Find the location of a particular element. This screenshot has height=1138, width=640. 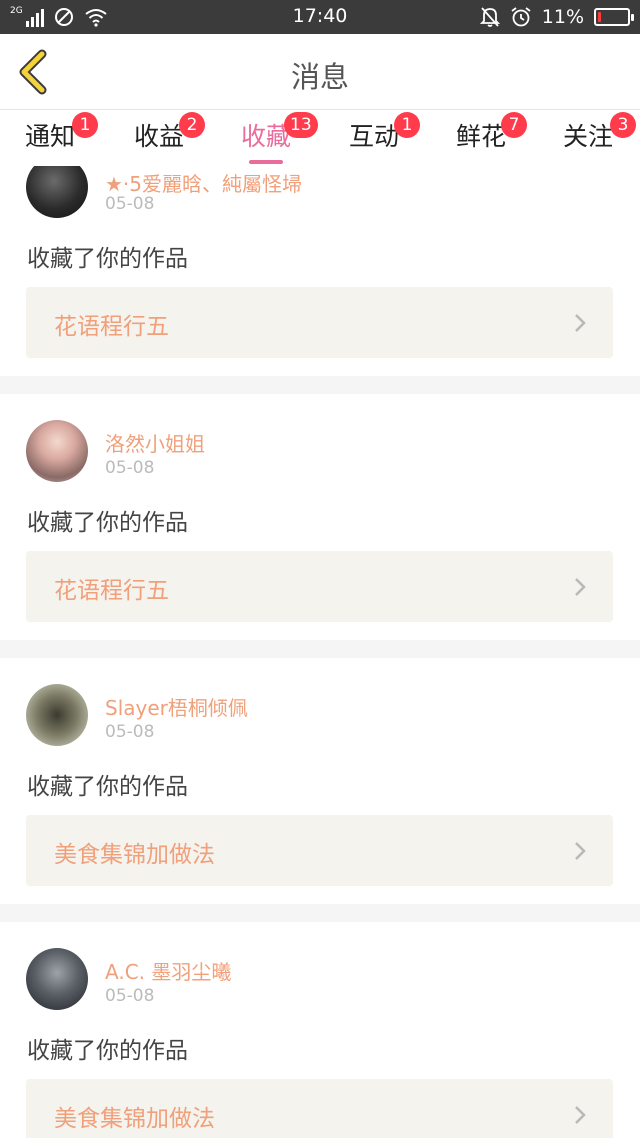

app-header: 消息 is located at coordinates (320, 72).